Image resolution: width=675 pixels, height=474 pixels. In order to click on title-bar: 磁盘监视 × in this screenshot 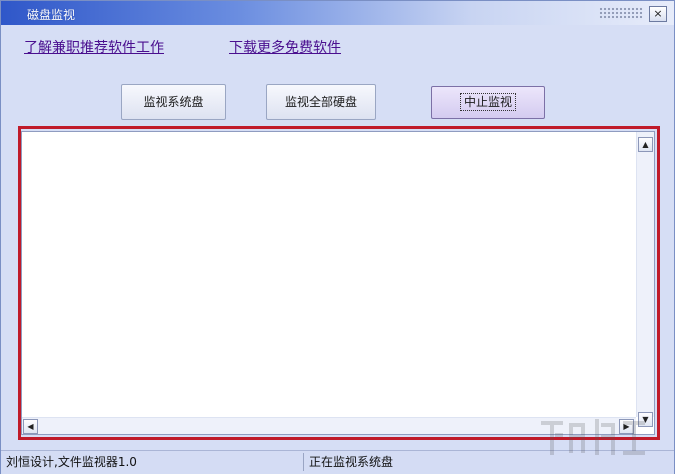, I will do `click(337, 13)`.